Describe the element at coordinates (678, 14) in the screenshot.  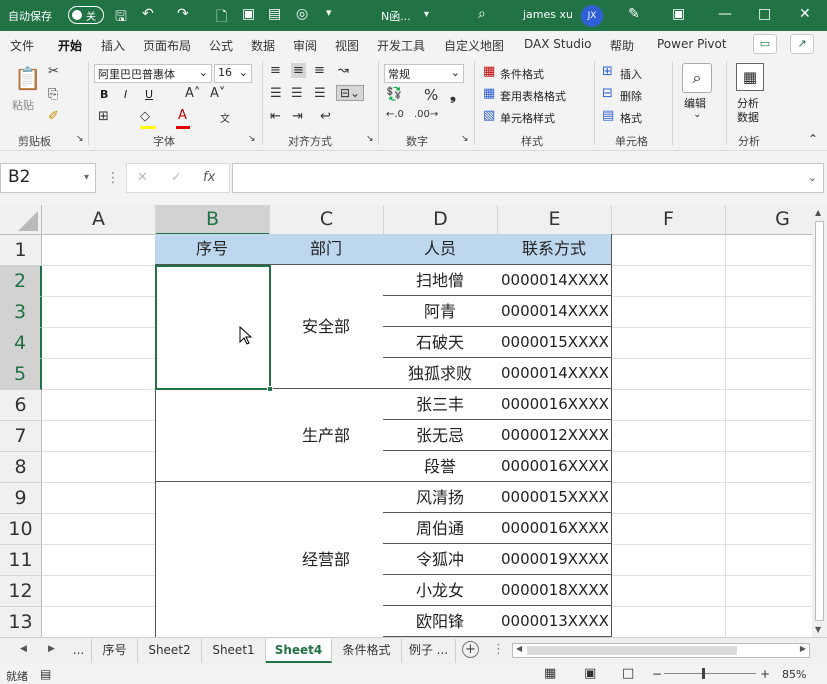
I see `ribbon-display-icon: ▣` at that location.